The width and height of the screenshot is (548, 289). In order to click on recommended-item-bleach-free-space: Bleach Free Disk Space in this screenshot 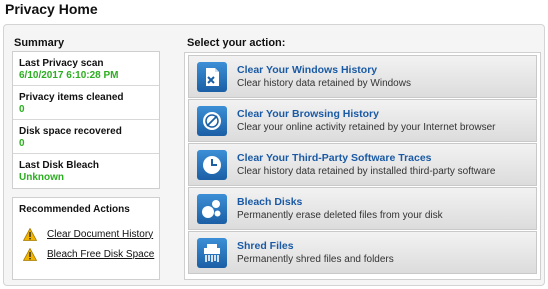, I will do `click(88, 254)`.